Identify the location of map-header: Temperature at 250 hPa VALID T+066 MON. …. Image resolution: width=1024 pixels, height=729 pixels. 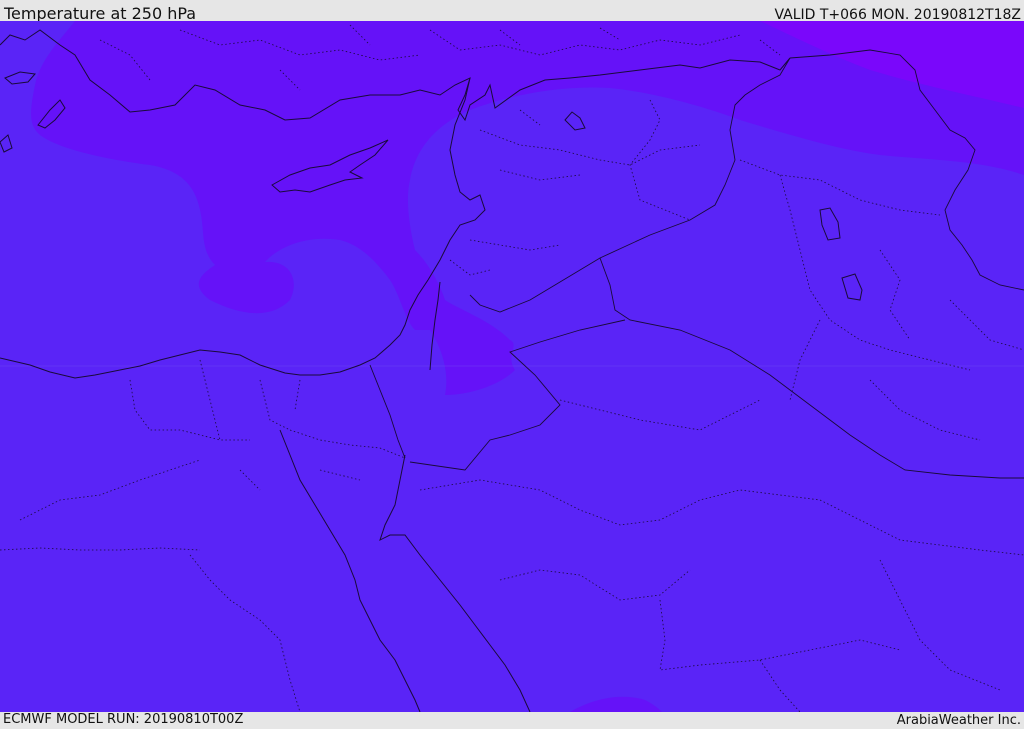
(512, 11).